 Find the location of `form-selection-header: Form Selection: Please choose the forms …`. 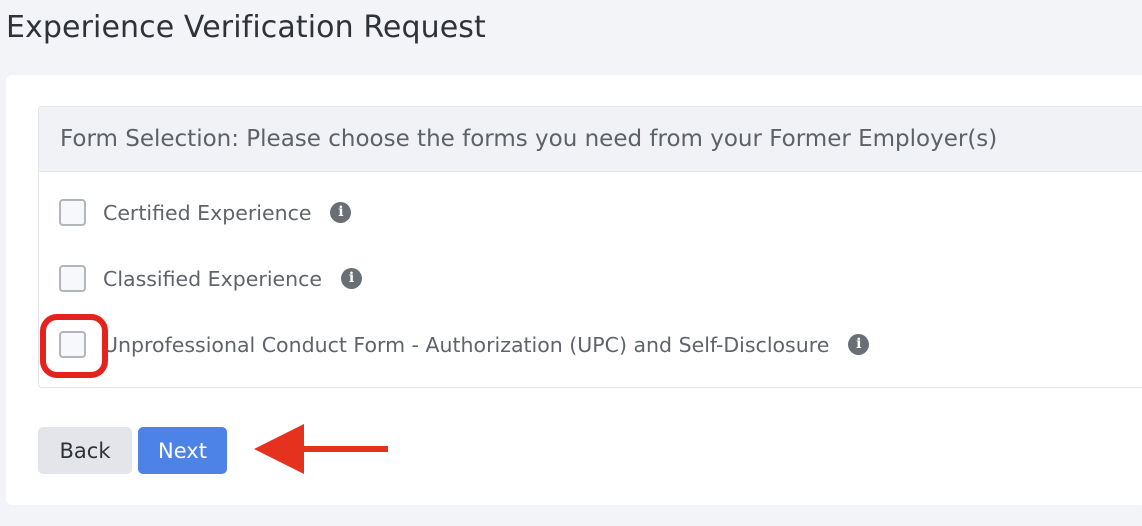

form-selection-header: Form Selection: Please choose the forms … is located at coordinates (590, 139).